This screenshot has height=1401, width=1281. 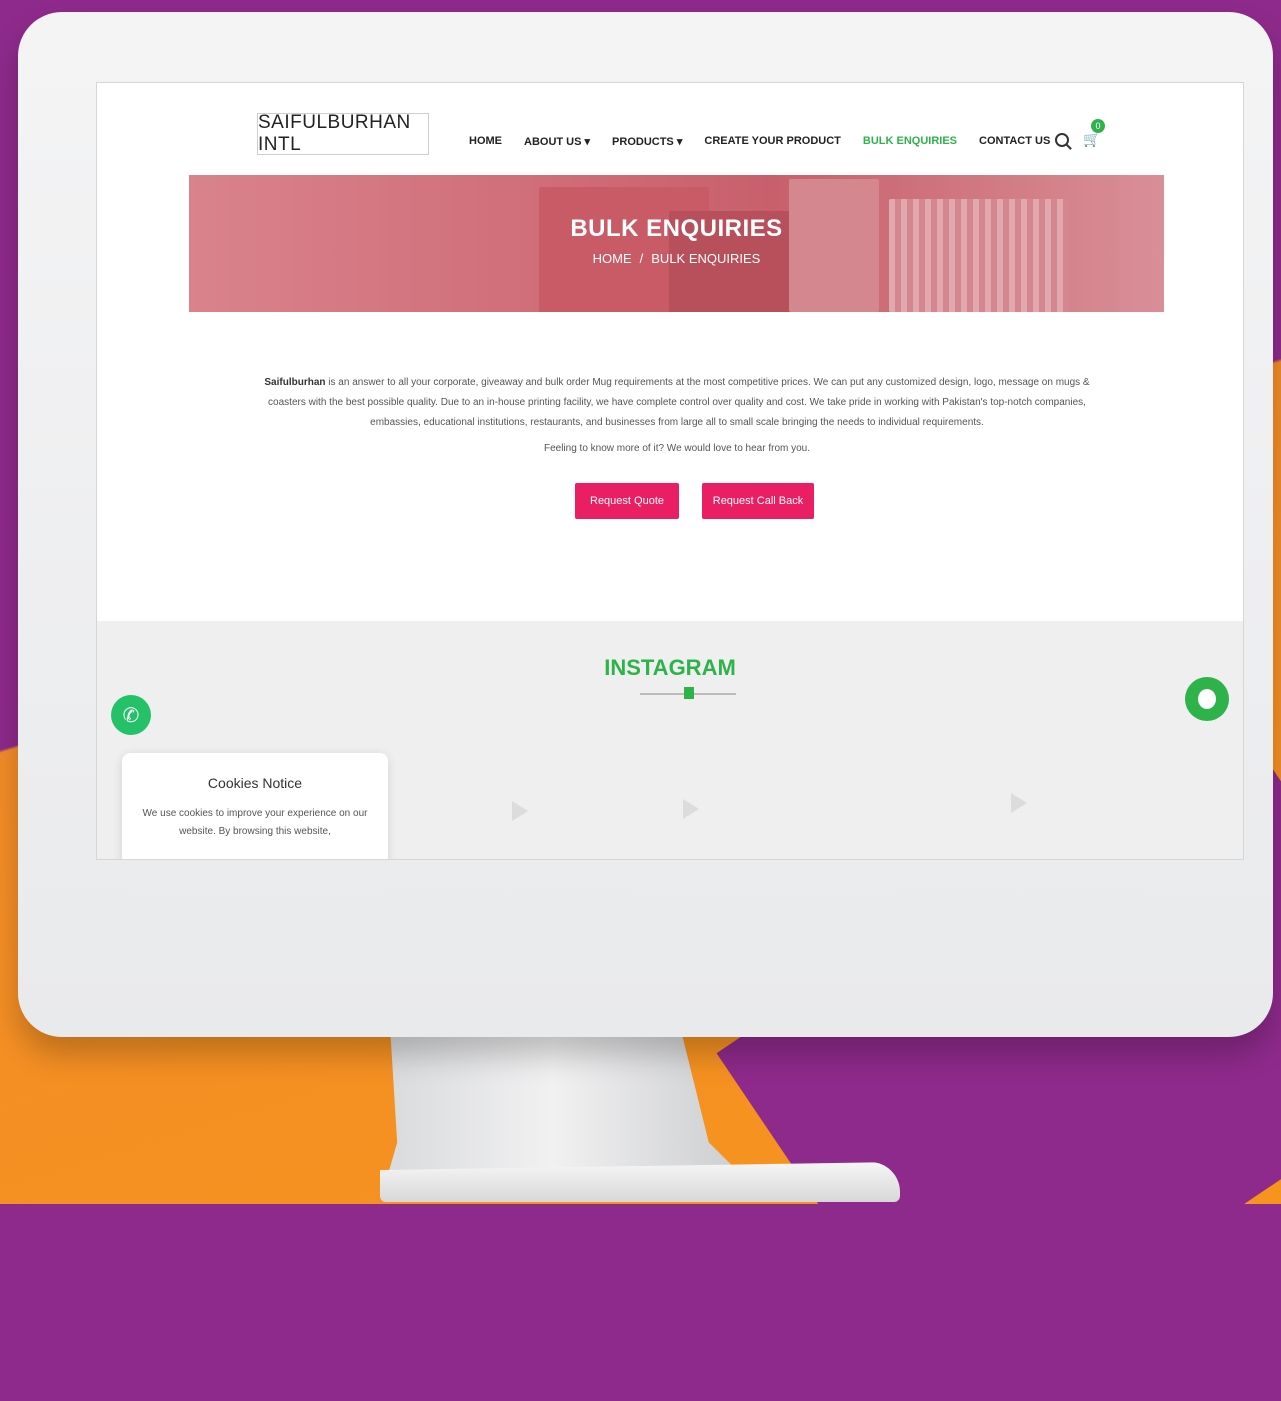 I want to click on nav-bulk-enquiries: BULK ENQUIRIES, so click(x=910, y=141).